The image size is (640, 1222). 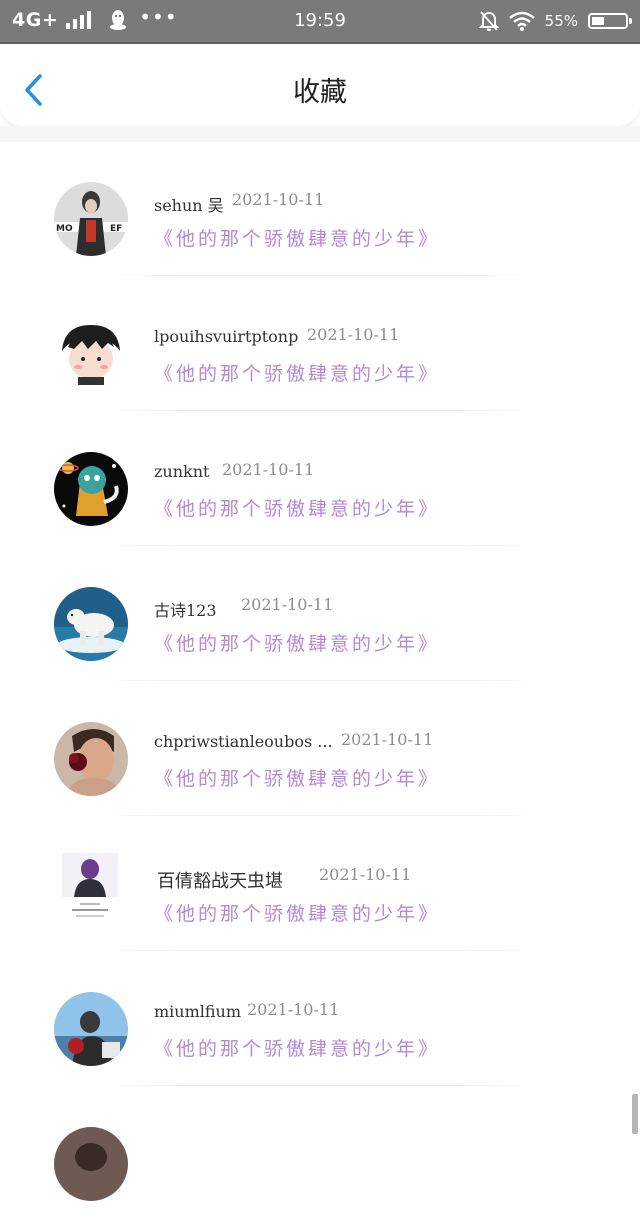 What do you see at coordinates (320, 134) in the screenshot?
I see `header-spacer` at bounding box center [320, 134].